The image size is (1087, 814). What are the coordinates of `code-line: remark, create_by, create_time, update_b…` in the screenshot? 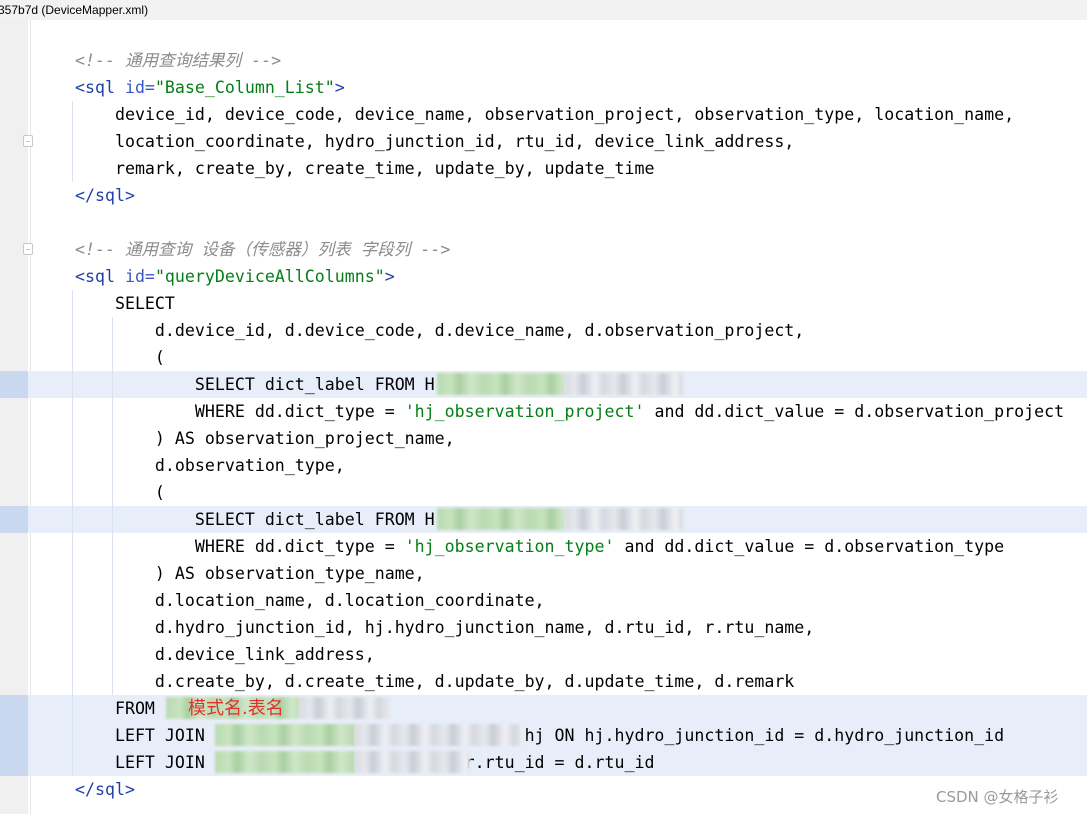 It's located at (569, 168).